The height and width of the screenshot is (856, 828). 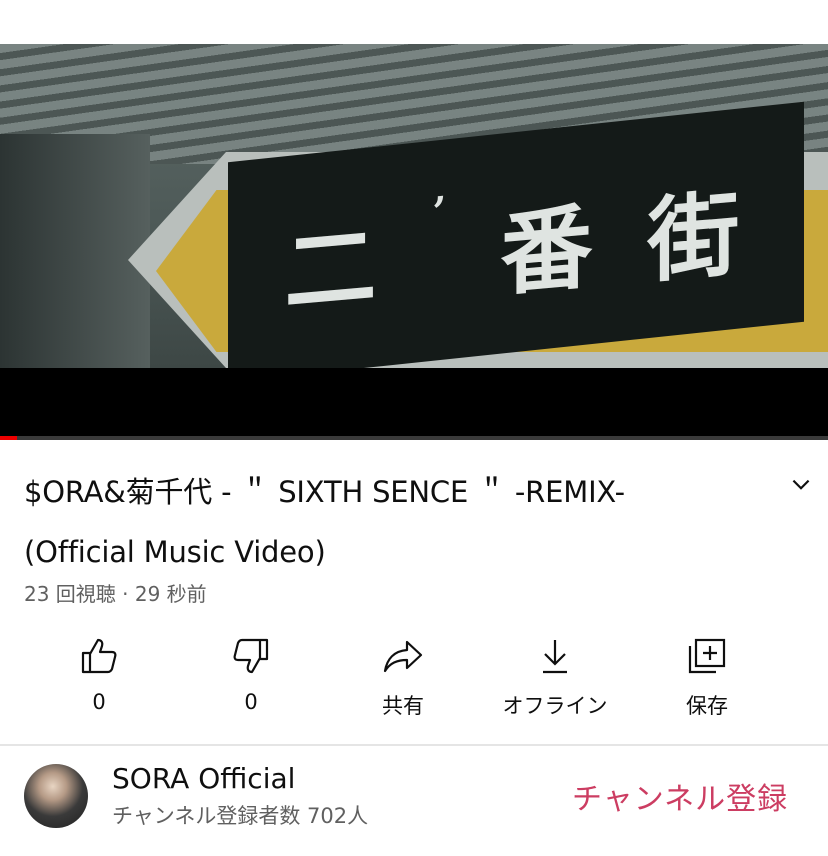 What do you see at coordinates (414, 801) in the screenshot?
I see `channel-row: SORA Official チャンネル登録者数 702人 チャンネル登録` at bounding box center [414, 801].